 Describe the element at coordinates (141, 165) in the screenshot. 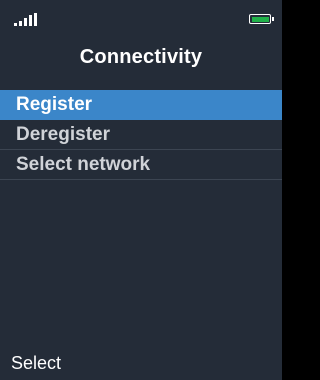

I see `menu-item-select-network: Select network` at that location.